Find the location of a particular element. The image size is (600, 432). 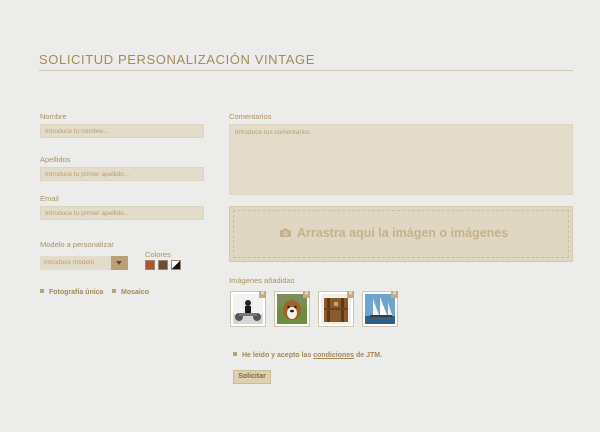

terms-prefix: He leido y acepto las is located at coordinates (277, 355).